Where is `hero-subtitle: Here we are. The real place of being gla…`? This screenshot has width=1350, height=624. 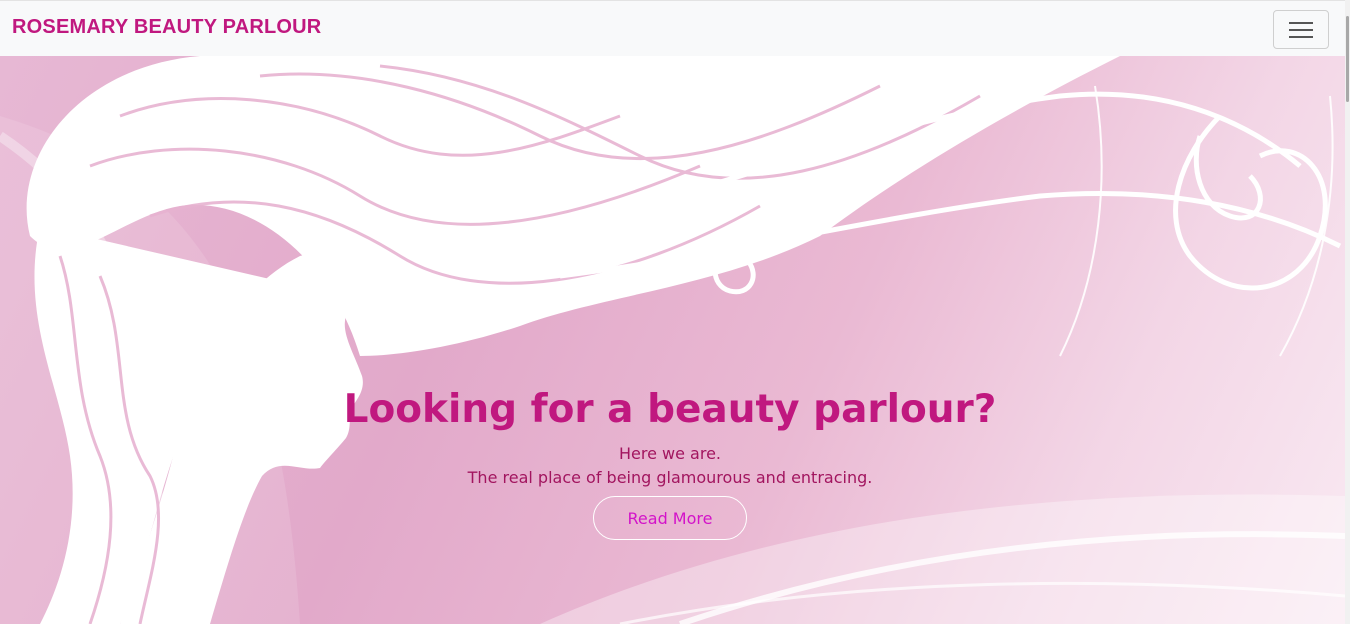
hero-subtitle: Here we are. The real place of being gla… is located at coordinates (670, 466).